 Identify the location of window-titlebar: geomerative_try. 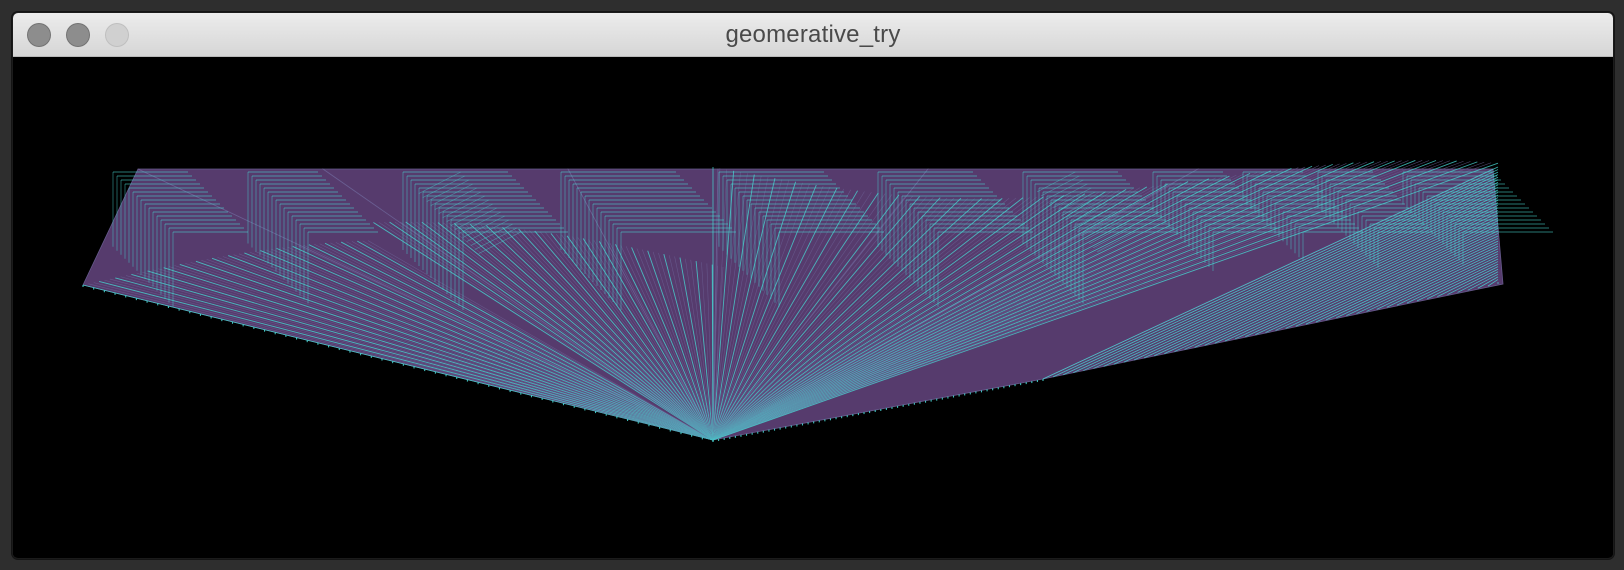
(813, 35).